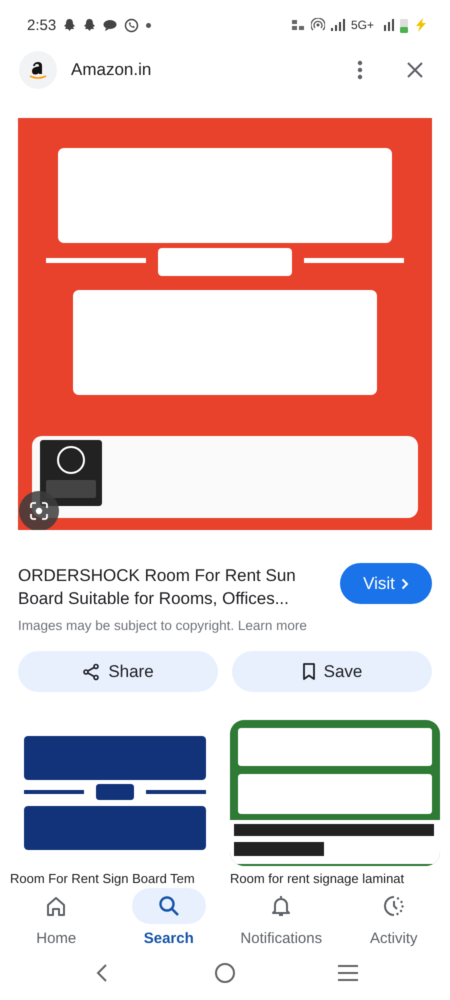 This screenshot has width=450, height=1000. I want to click on chevron-right-icon, so click(404, 584).